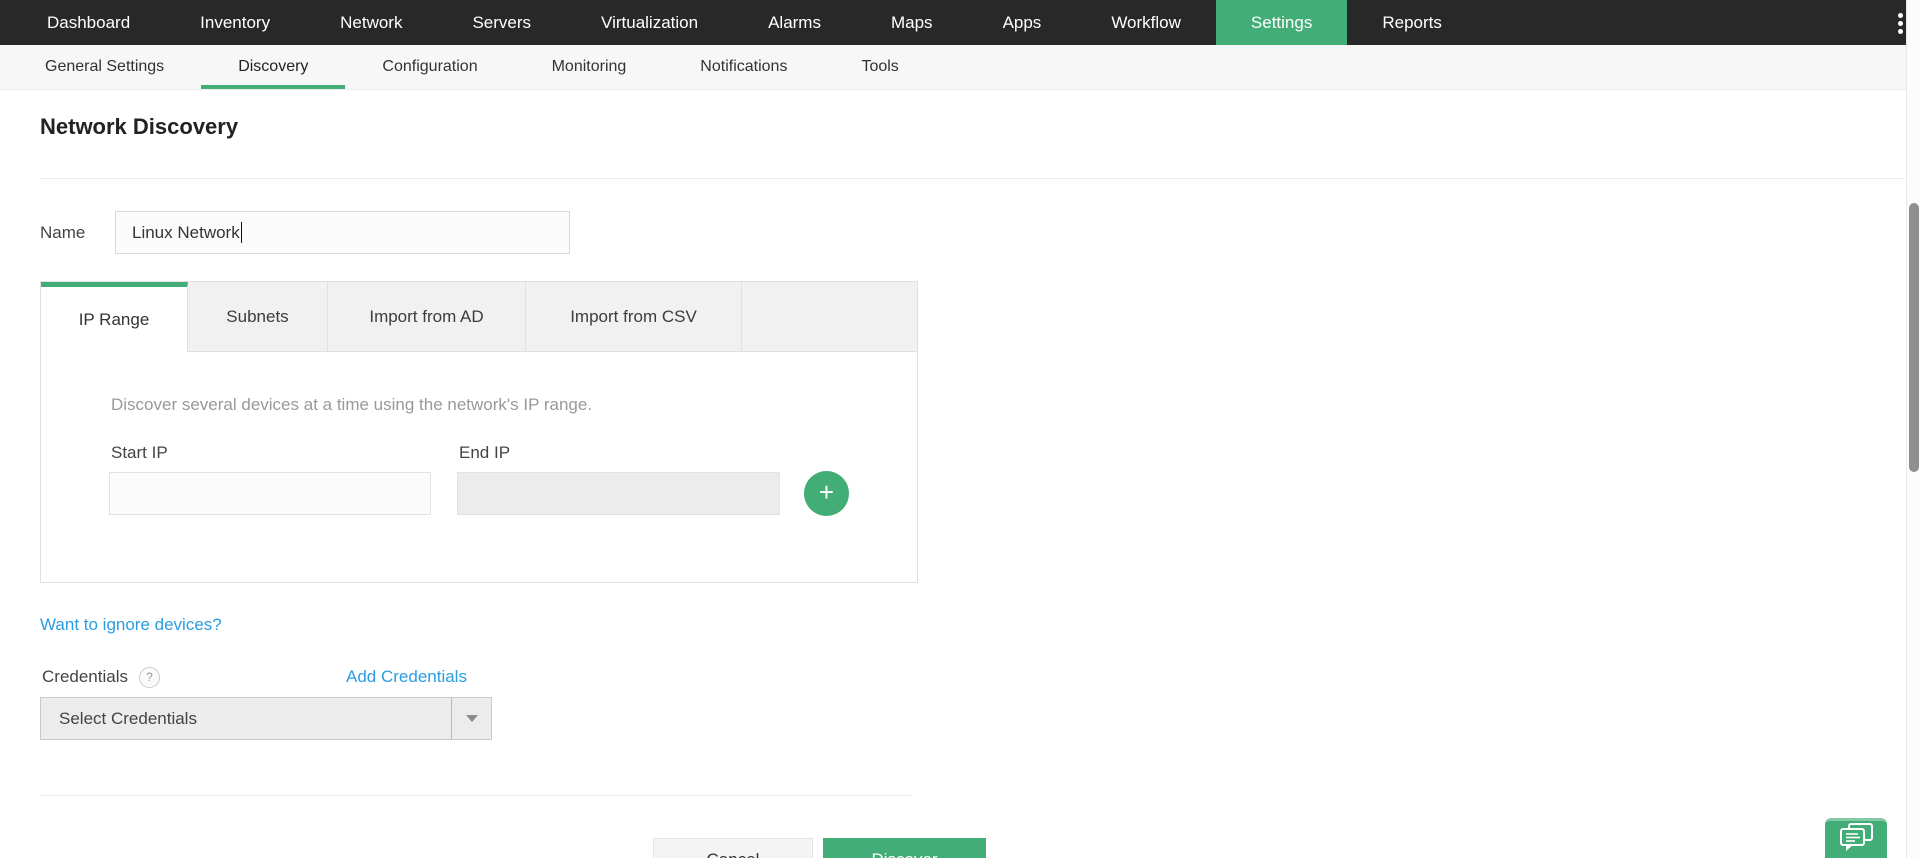  Describe the element at coordinates (63, 232) in the screenshot. I see `name-label: Name` at that location.